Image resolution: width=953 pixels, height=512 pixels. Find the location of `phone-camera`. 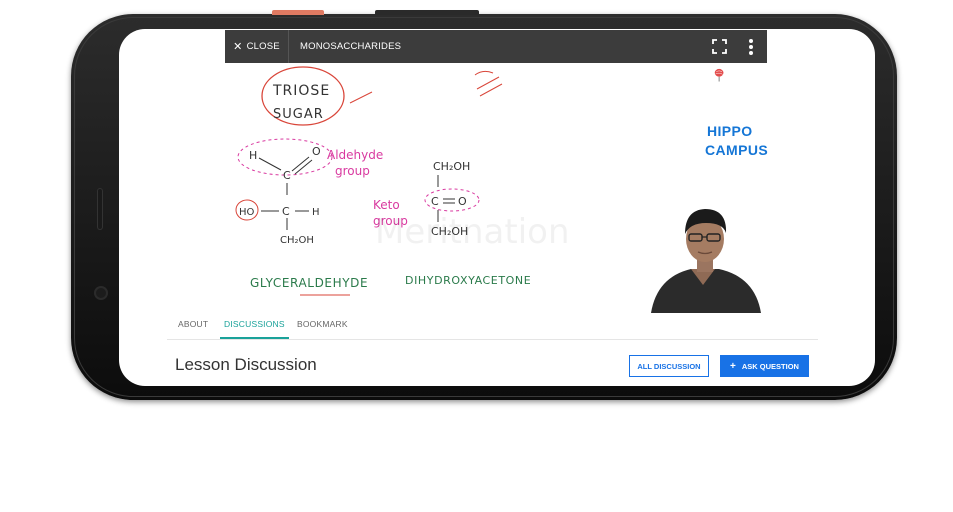

phone-camera is located at coordinates (101, 293).